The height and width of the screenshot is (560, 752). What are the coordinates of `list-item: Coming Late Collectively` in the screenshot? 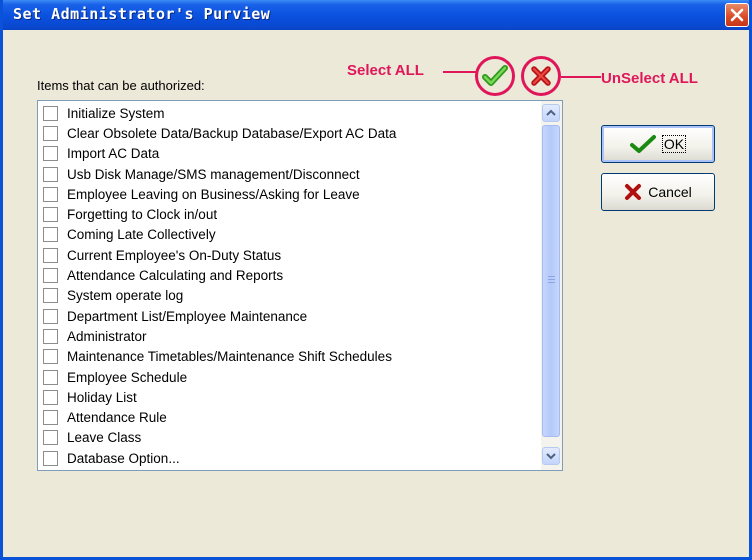 It's located at (288, 235).